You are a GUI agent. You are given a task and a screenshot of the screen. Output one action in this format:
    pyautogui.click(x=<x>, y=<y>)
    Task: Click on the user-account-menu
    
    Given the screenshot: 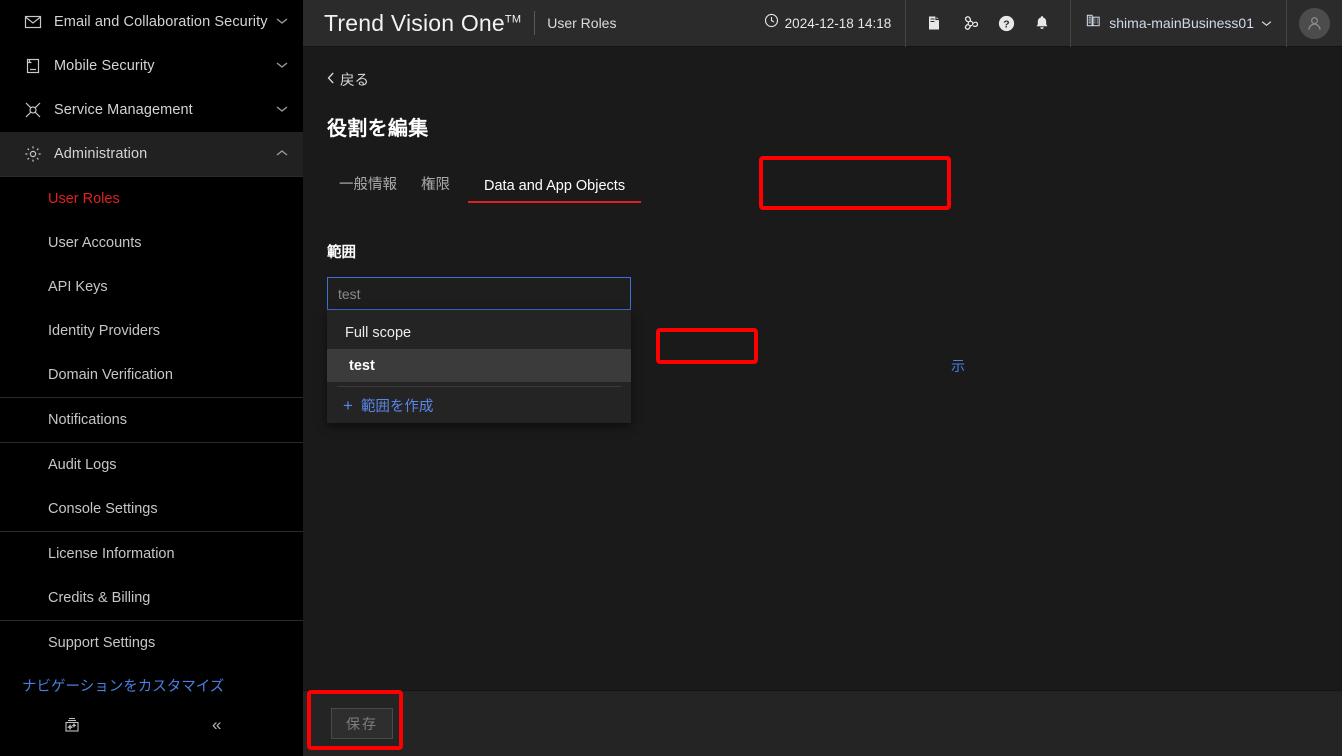 What is the action you would take?
    pyautogui.click(x=1314, y=23)
    